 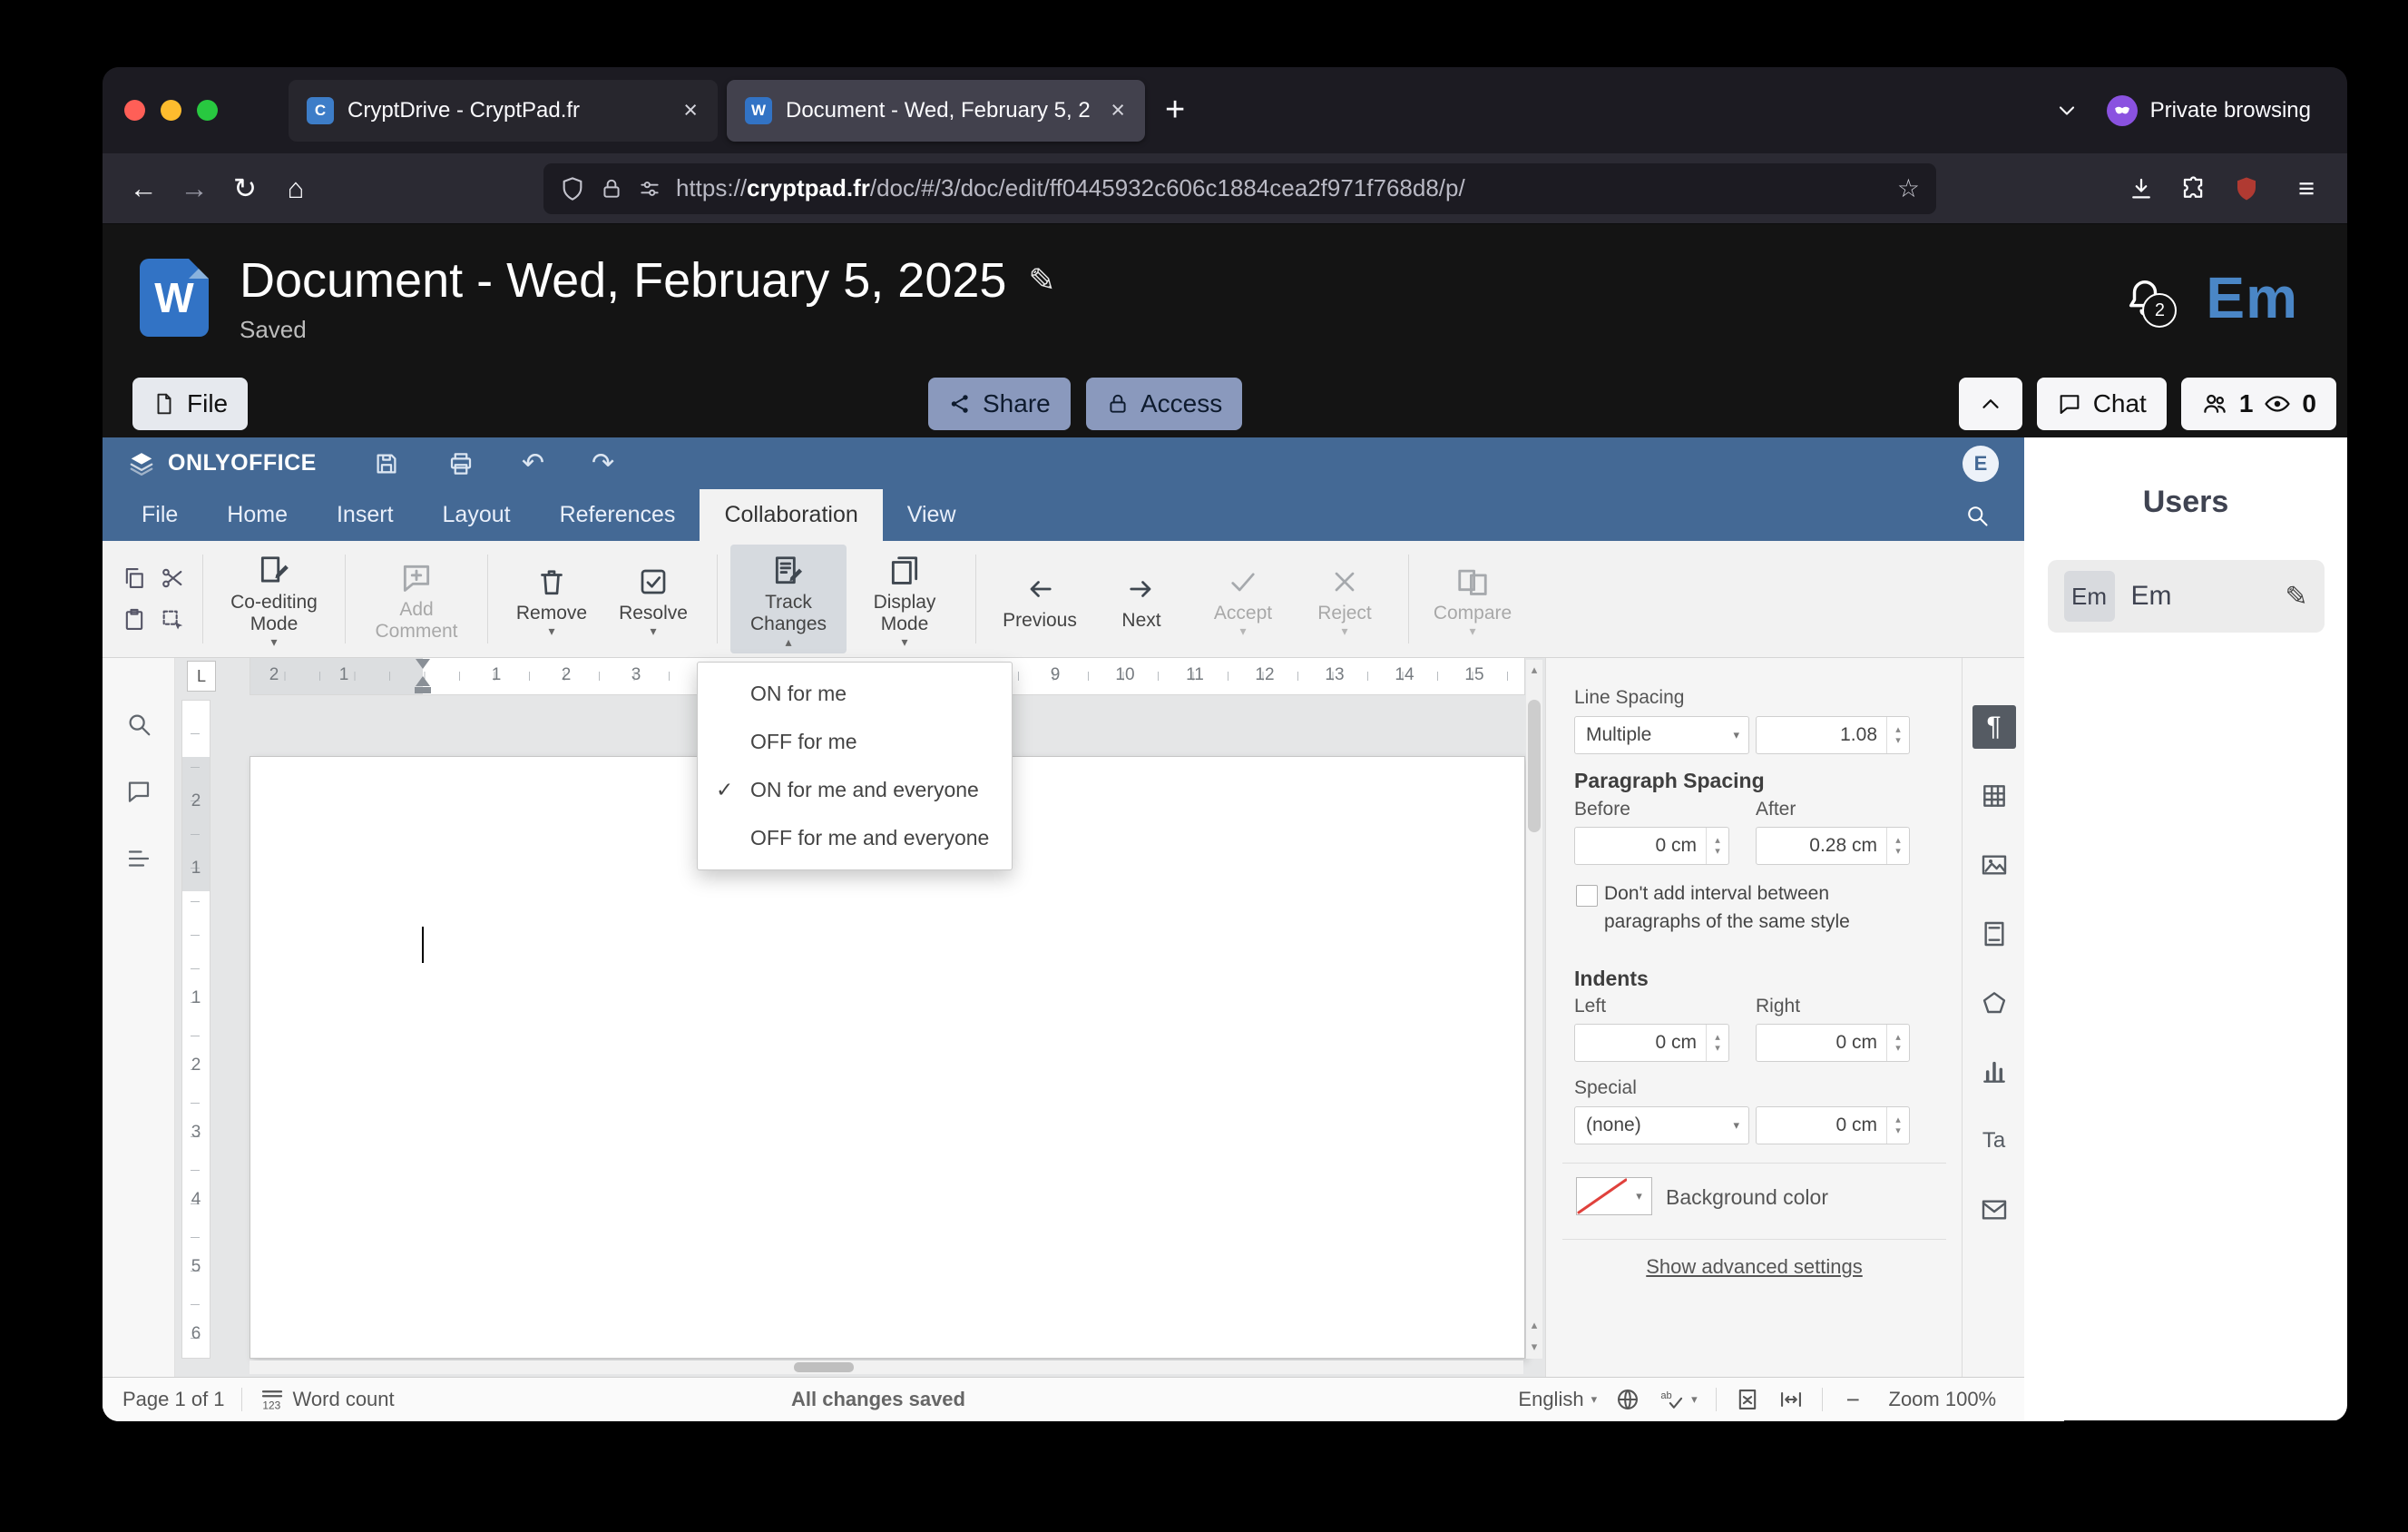 What do you see at coordinates (623, 280) in the screenshot?
I see `document-title: Document - Wed, February 5, 2025` at bounding box center [623, 280].